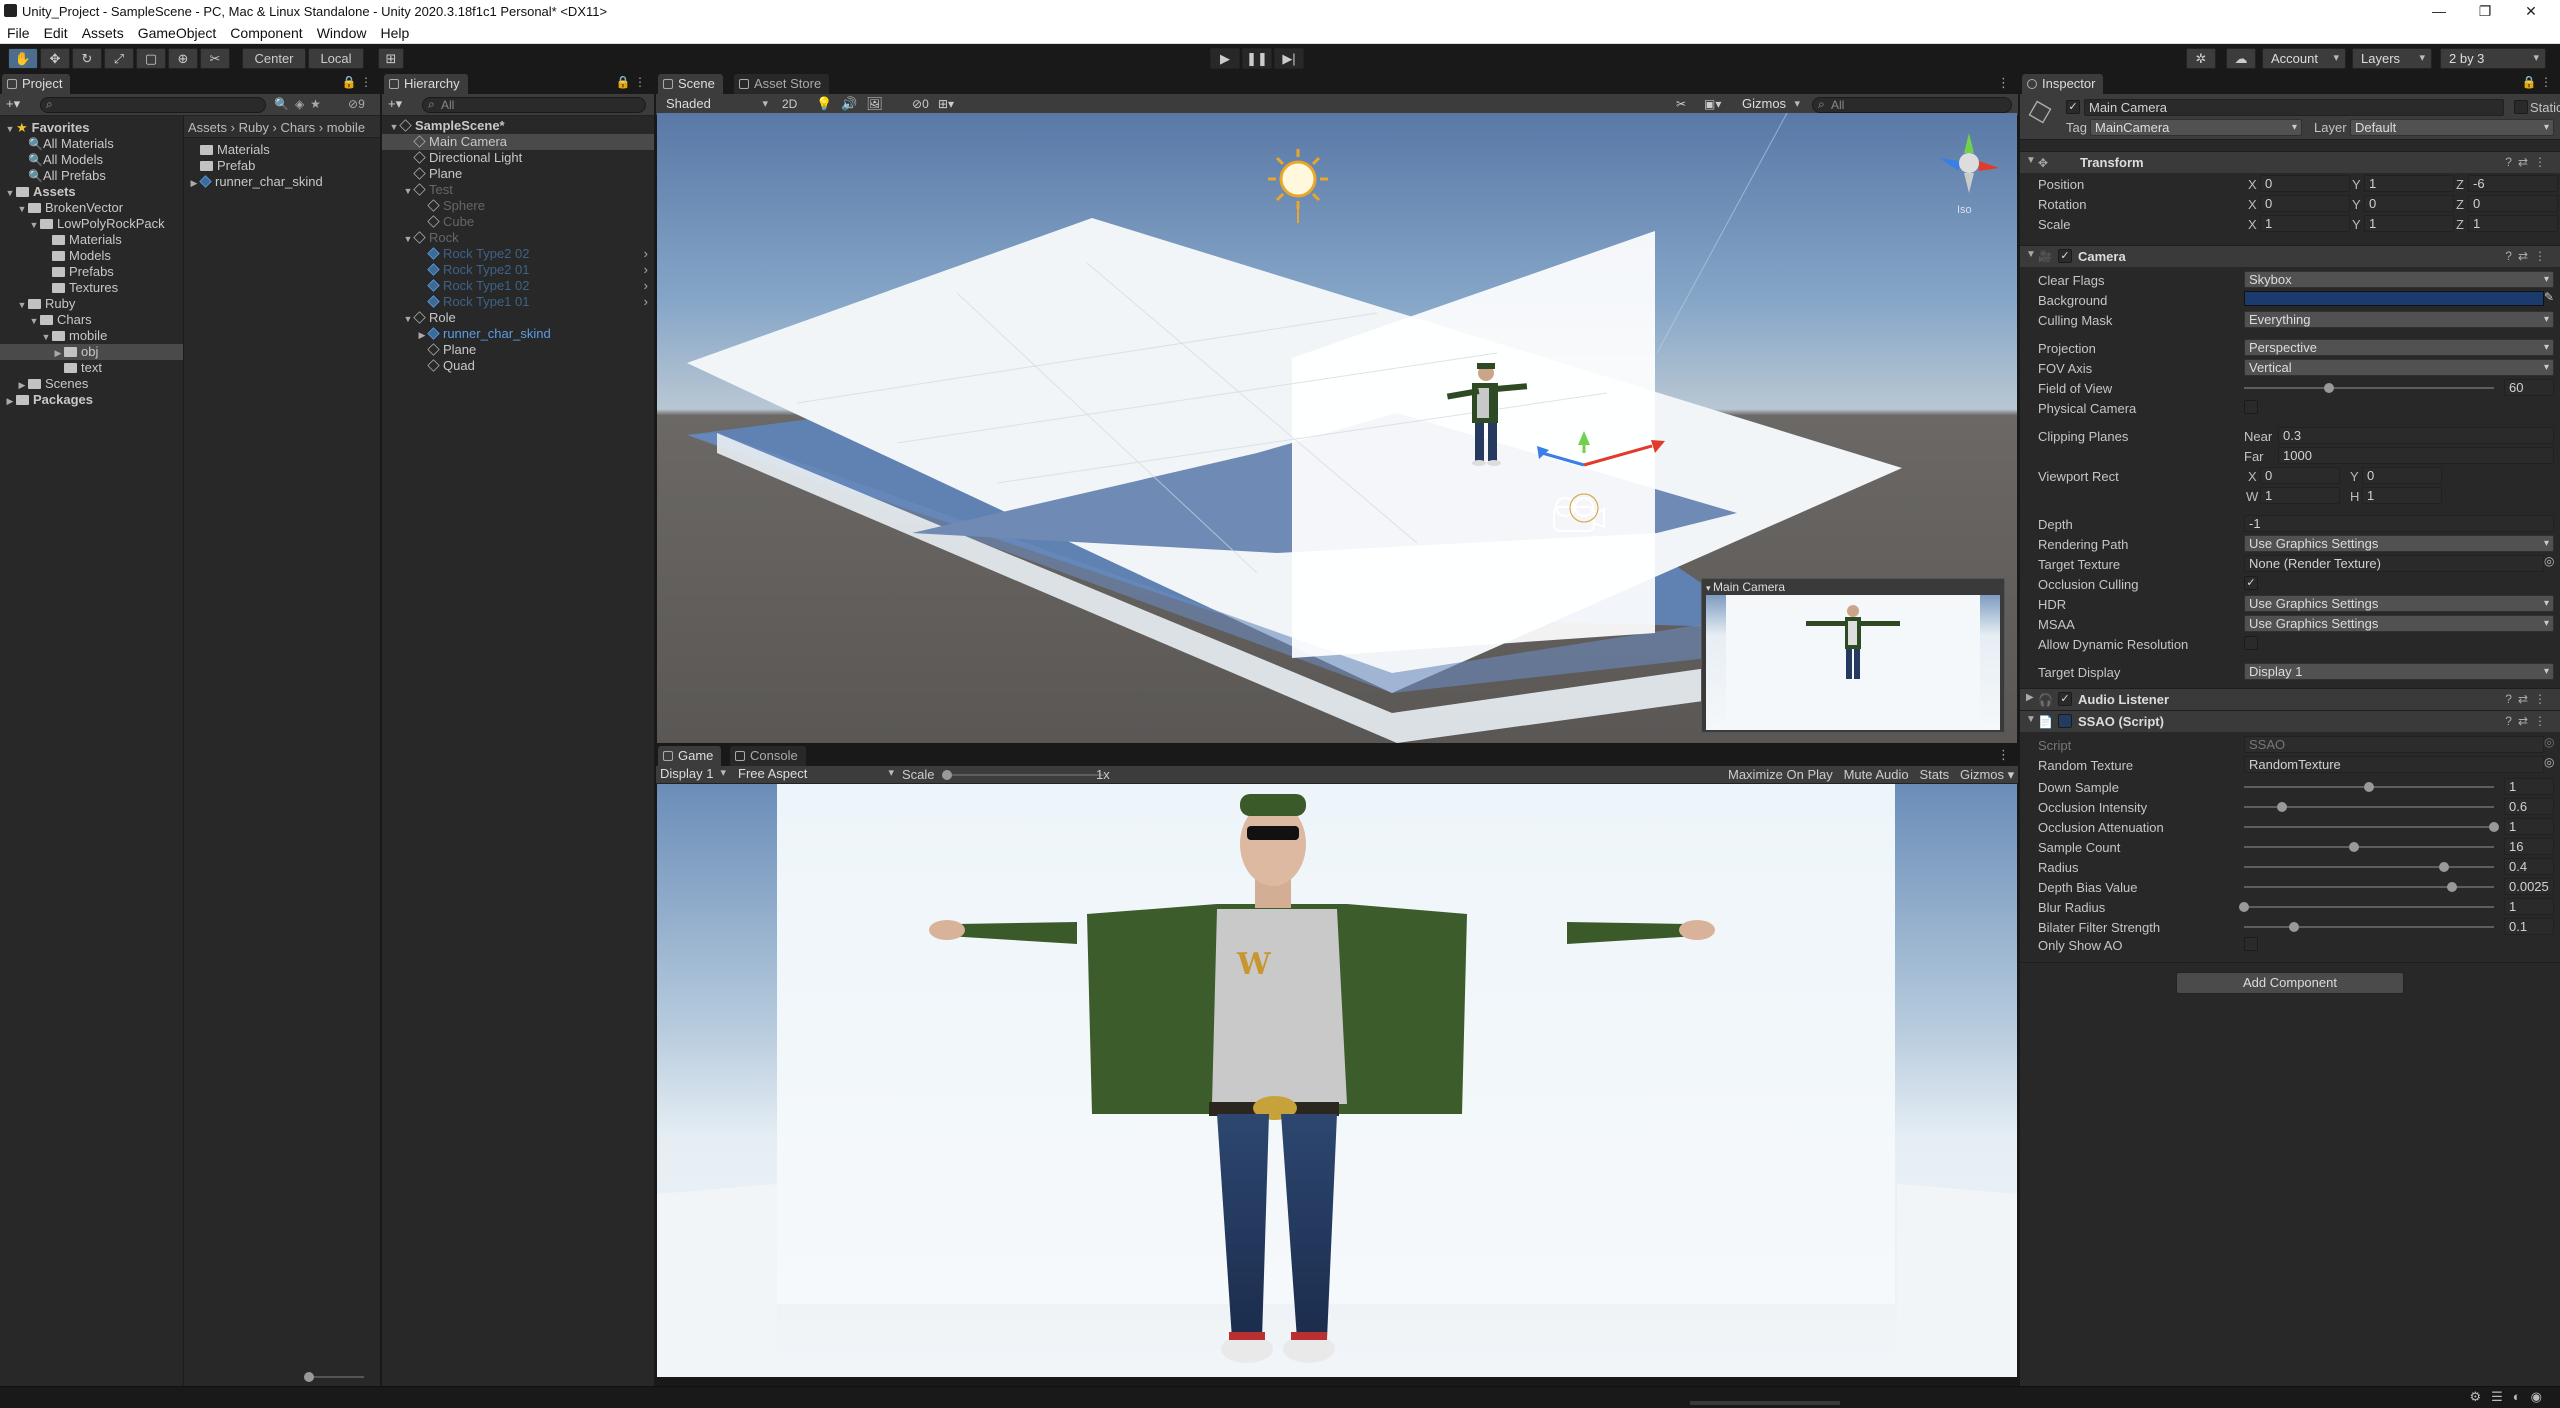 This screenshot has height=1408, width=2560. I want to click on fov-slider-knob, so click(2329, 388).